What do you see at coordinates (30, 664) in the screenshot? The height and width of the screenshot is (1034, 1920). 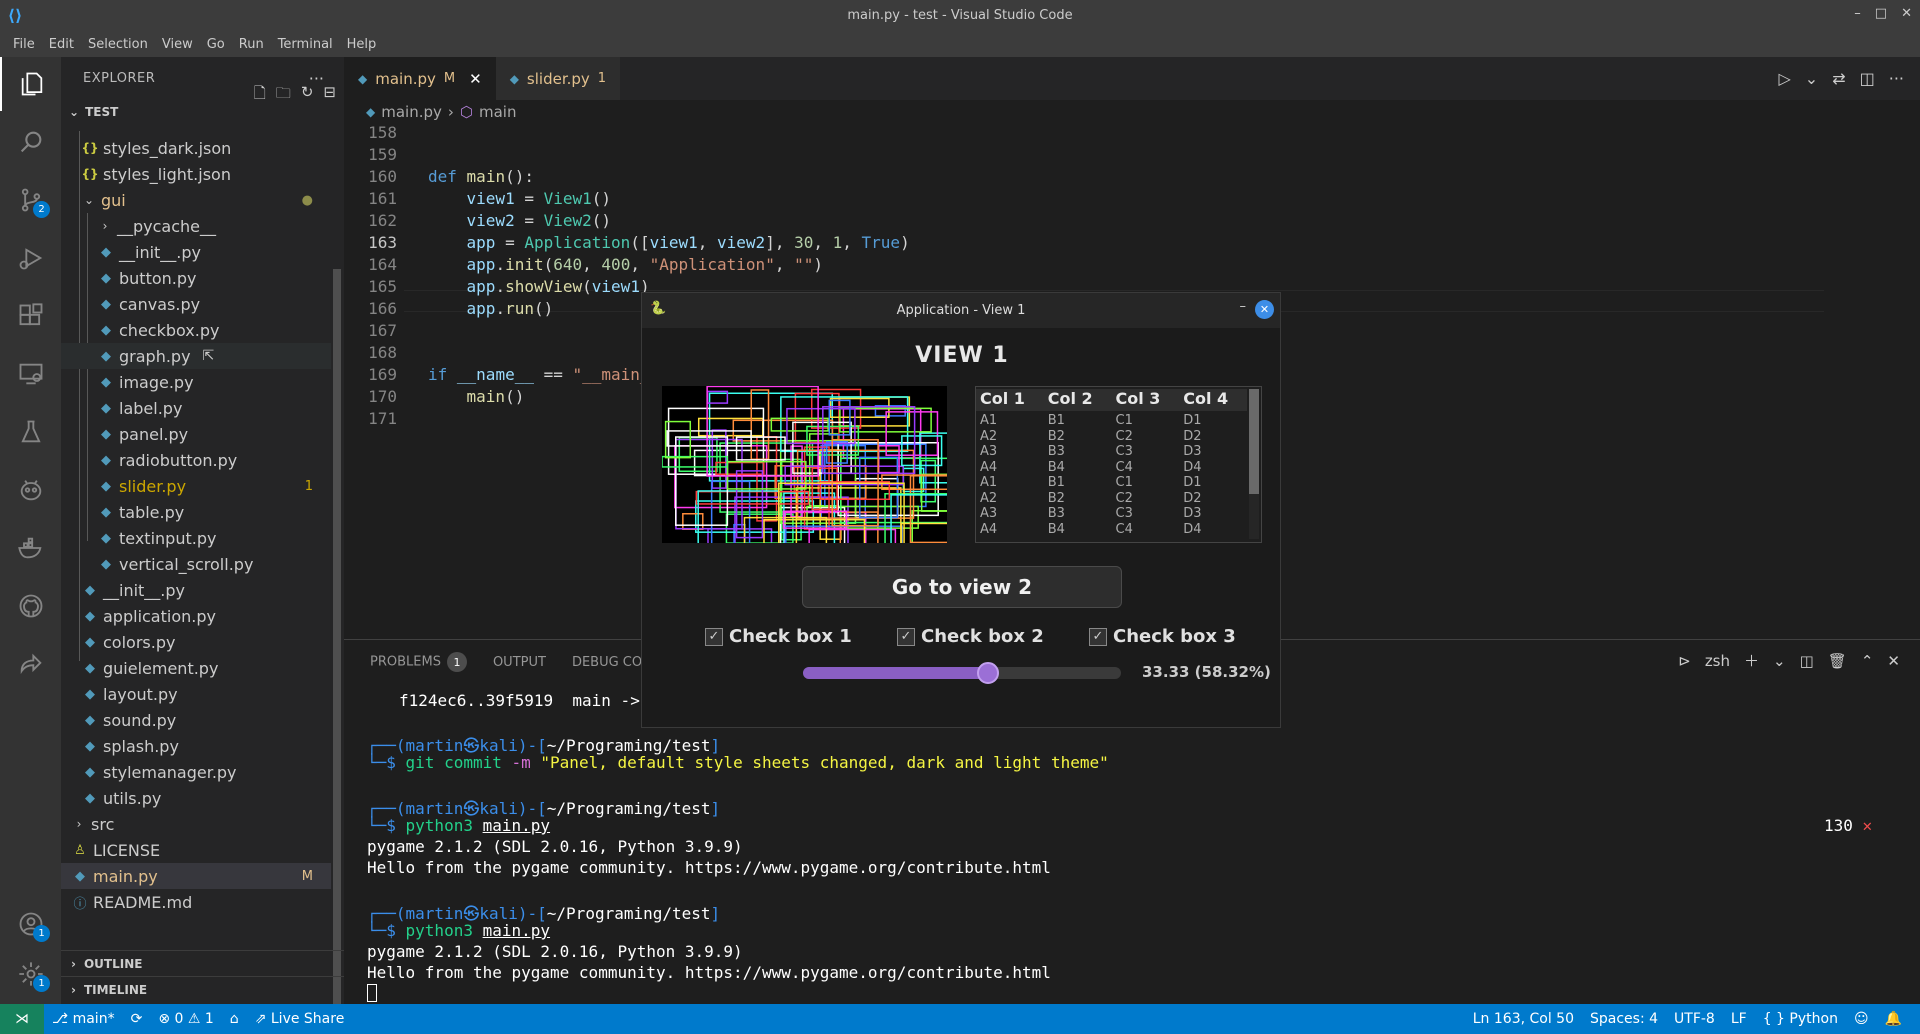 I see `live-share-icon` at bounding box center [30, 664].